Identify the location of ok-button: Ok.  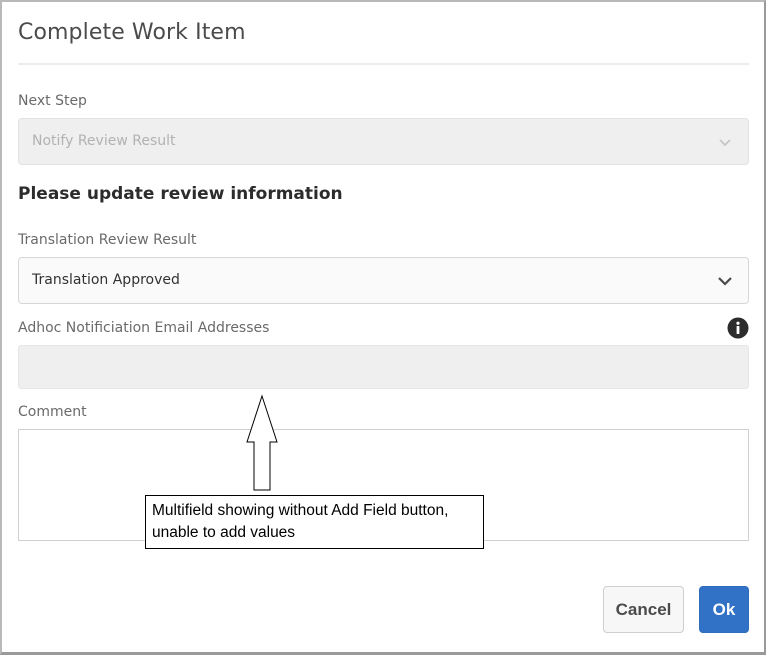
(724, 609).